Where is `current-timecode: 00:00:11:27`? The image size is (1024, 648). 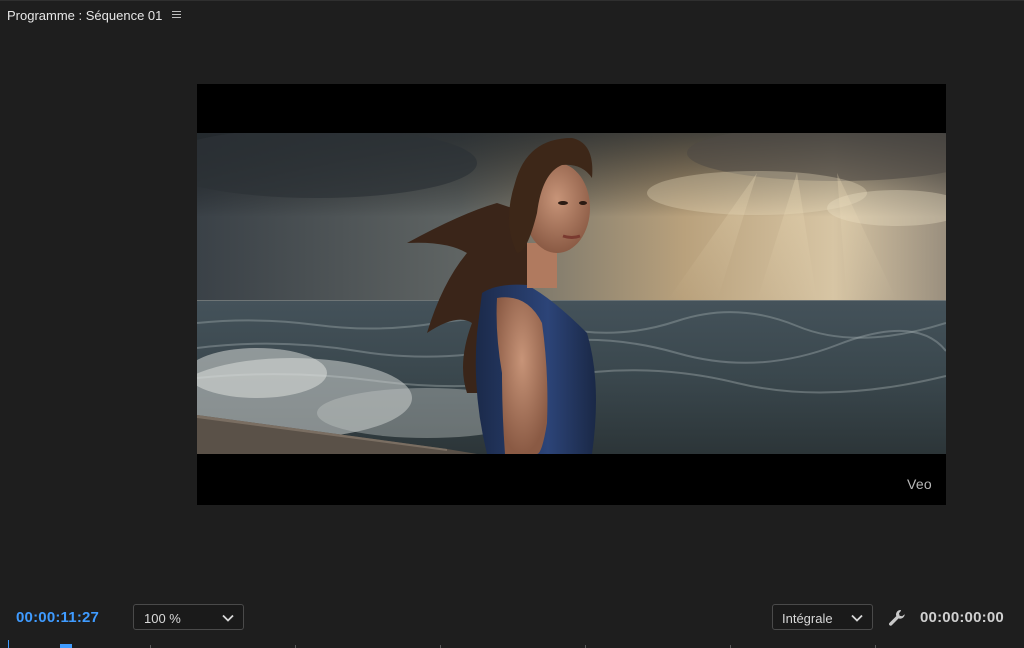 current-timecode: 00:00:11:27 is located at coordinates (57, 617).